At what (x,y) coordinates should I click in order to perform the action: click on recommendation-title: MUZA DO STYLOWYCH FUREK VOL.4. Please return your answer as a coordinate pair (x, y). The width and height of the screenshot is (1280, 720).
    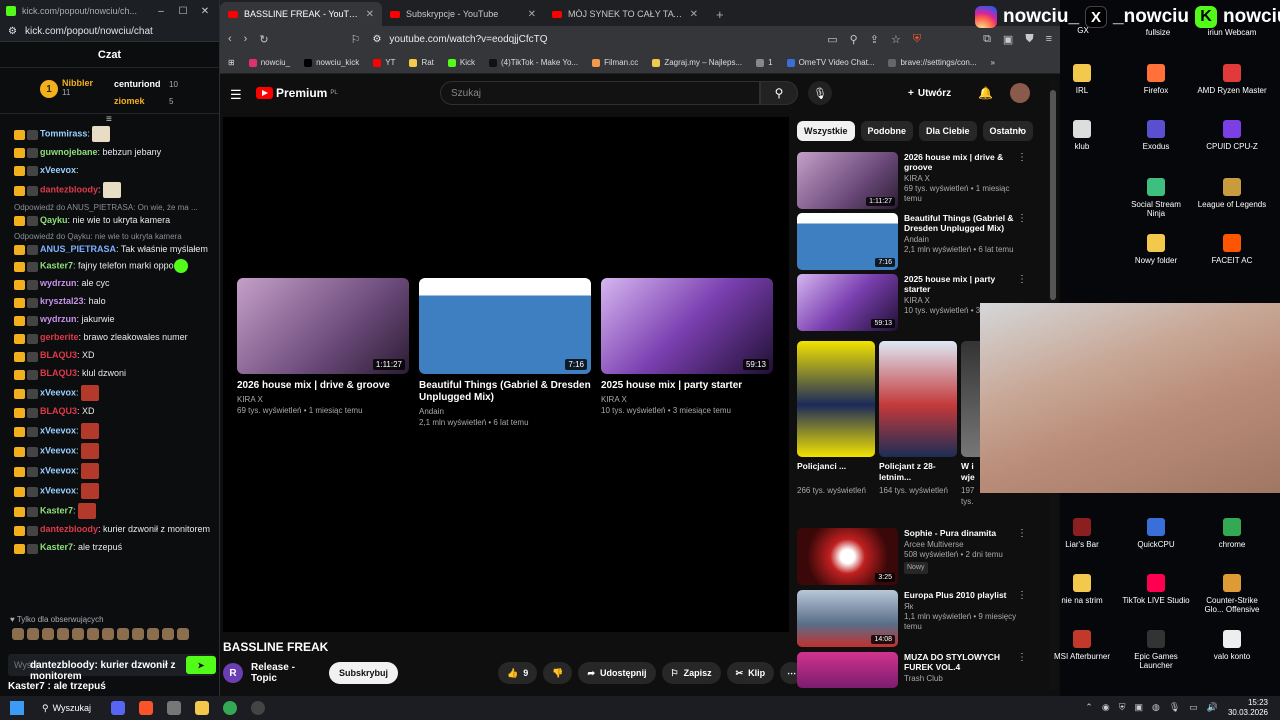
    Looking at the image, I should click on (964, 662).